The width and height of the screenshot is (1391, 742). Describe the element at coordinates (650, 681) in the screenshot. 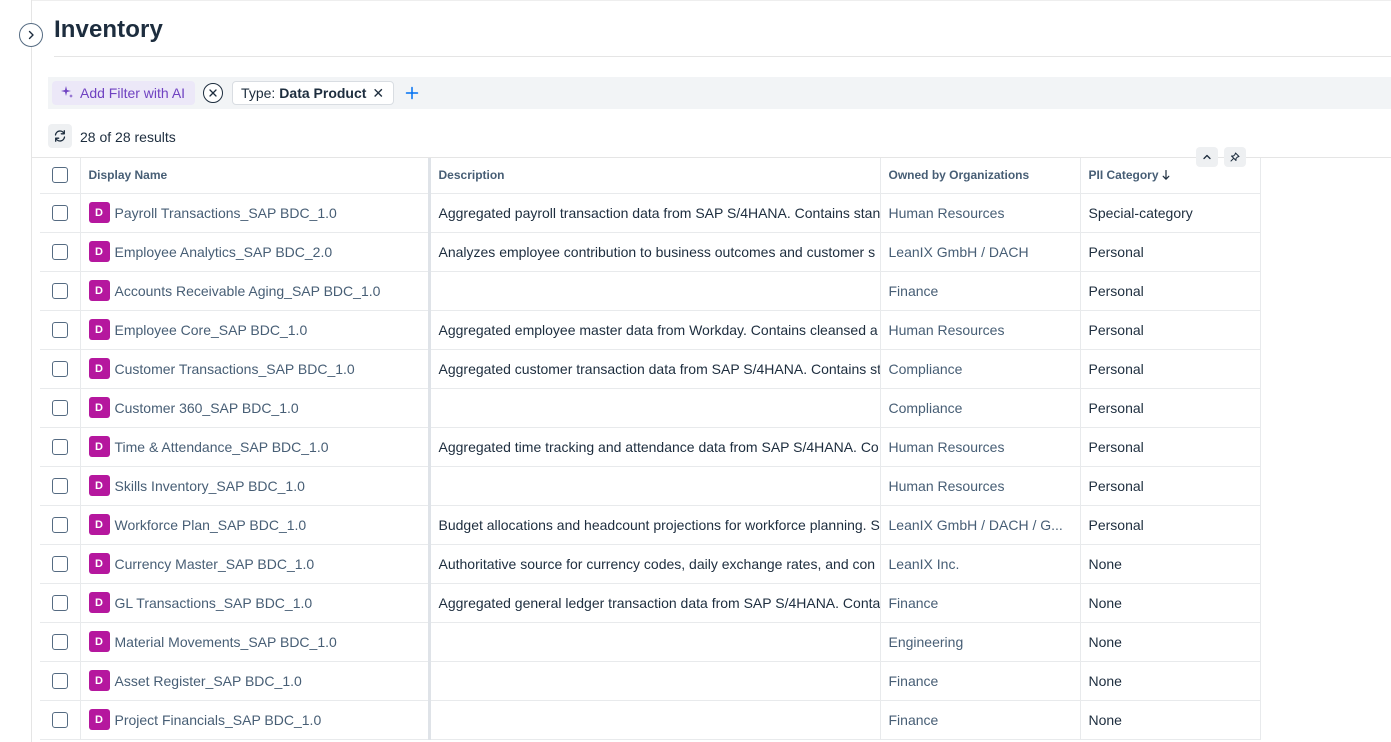

I see `table-row: D Asset Register_SAP BDC_1.0 Finance None` at that location.